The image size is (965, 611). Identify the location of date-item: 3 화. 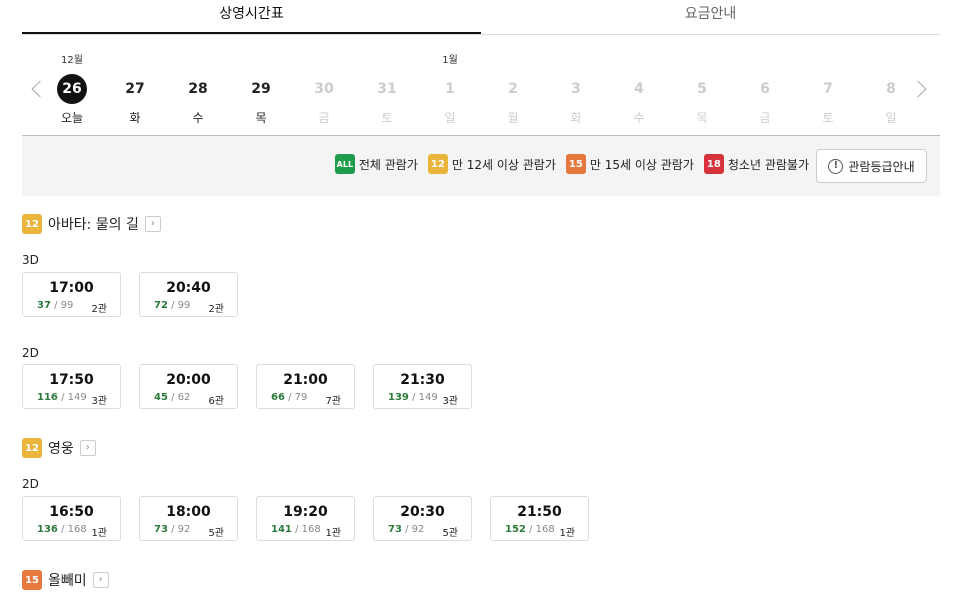
(576, 93).